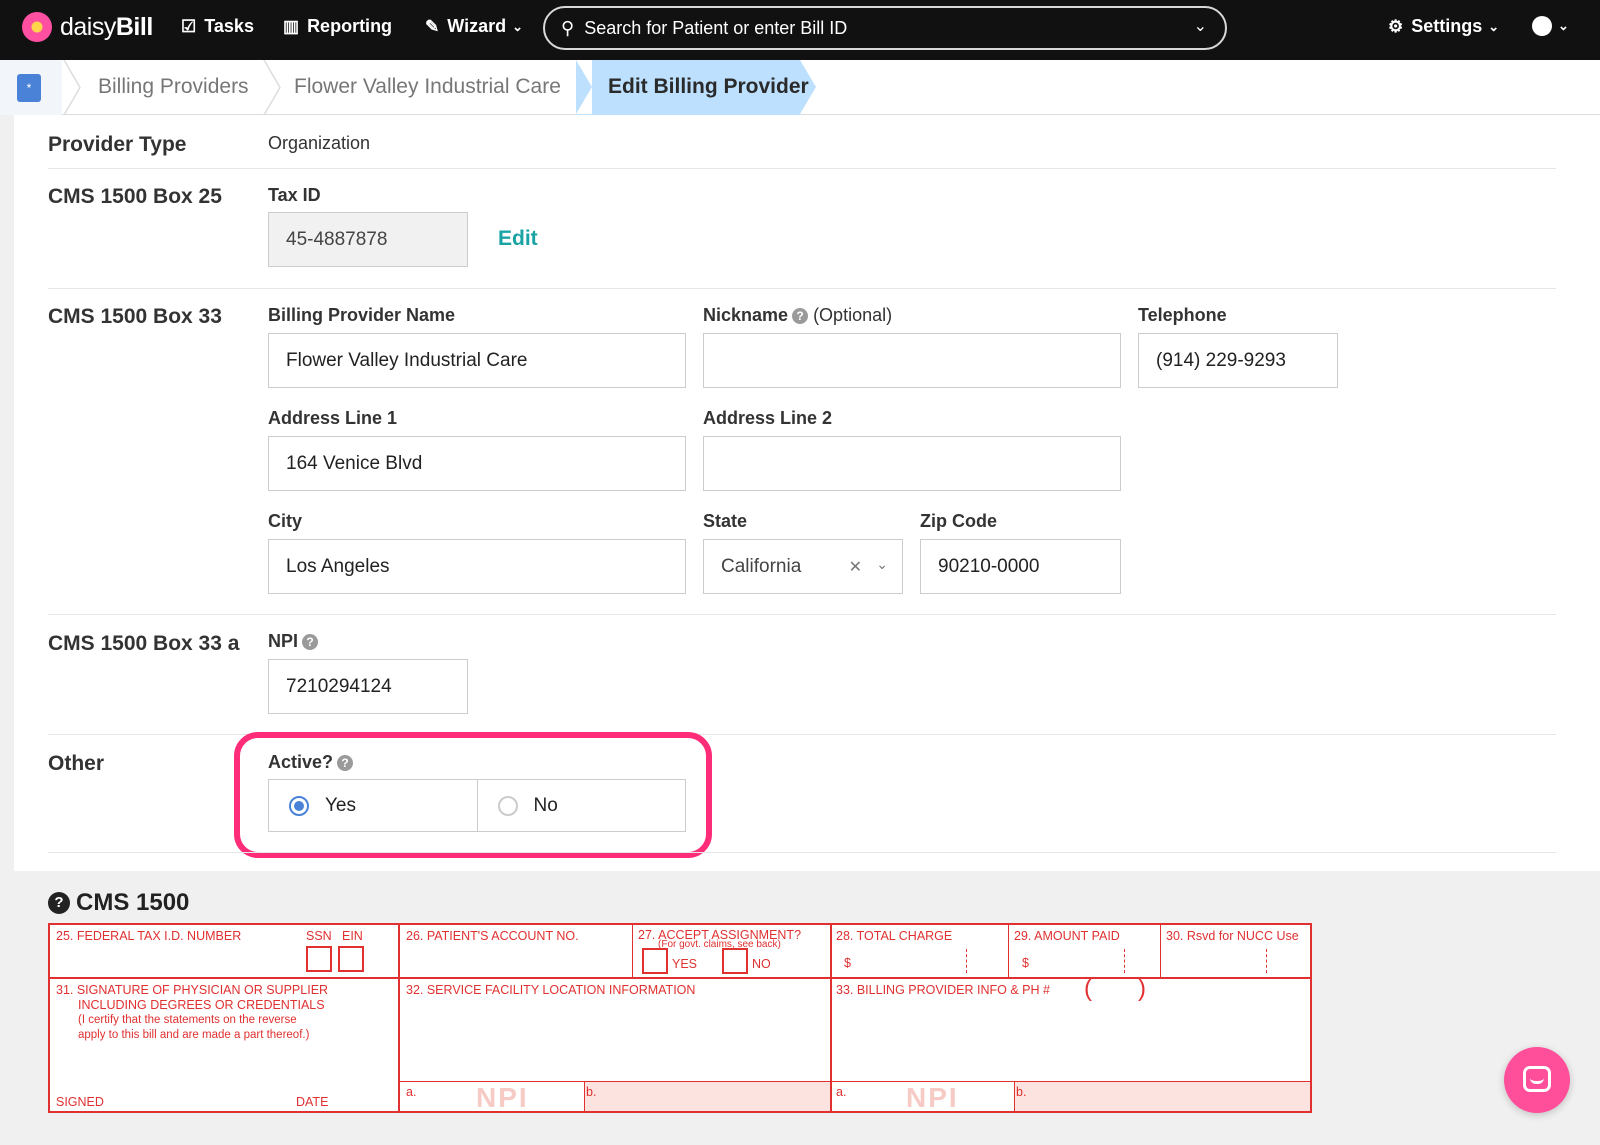  What do you see at coordinates (1021, 1092) in the screenshot?
I see `cms-33b: b.` at bounding box center [1021, 1092].